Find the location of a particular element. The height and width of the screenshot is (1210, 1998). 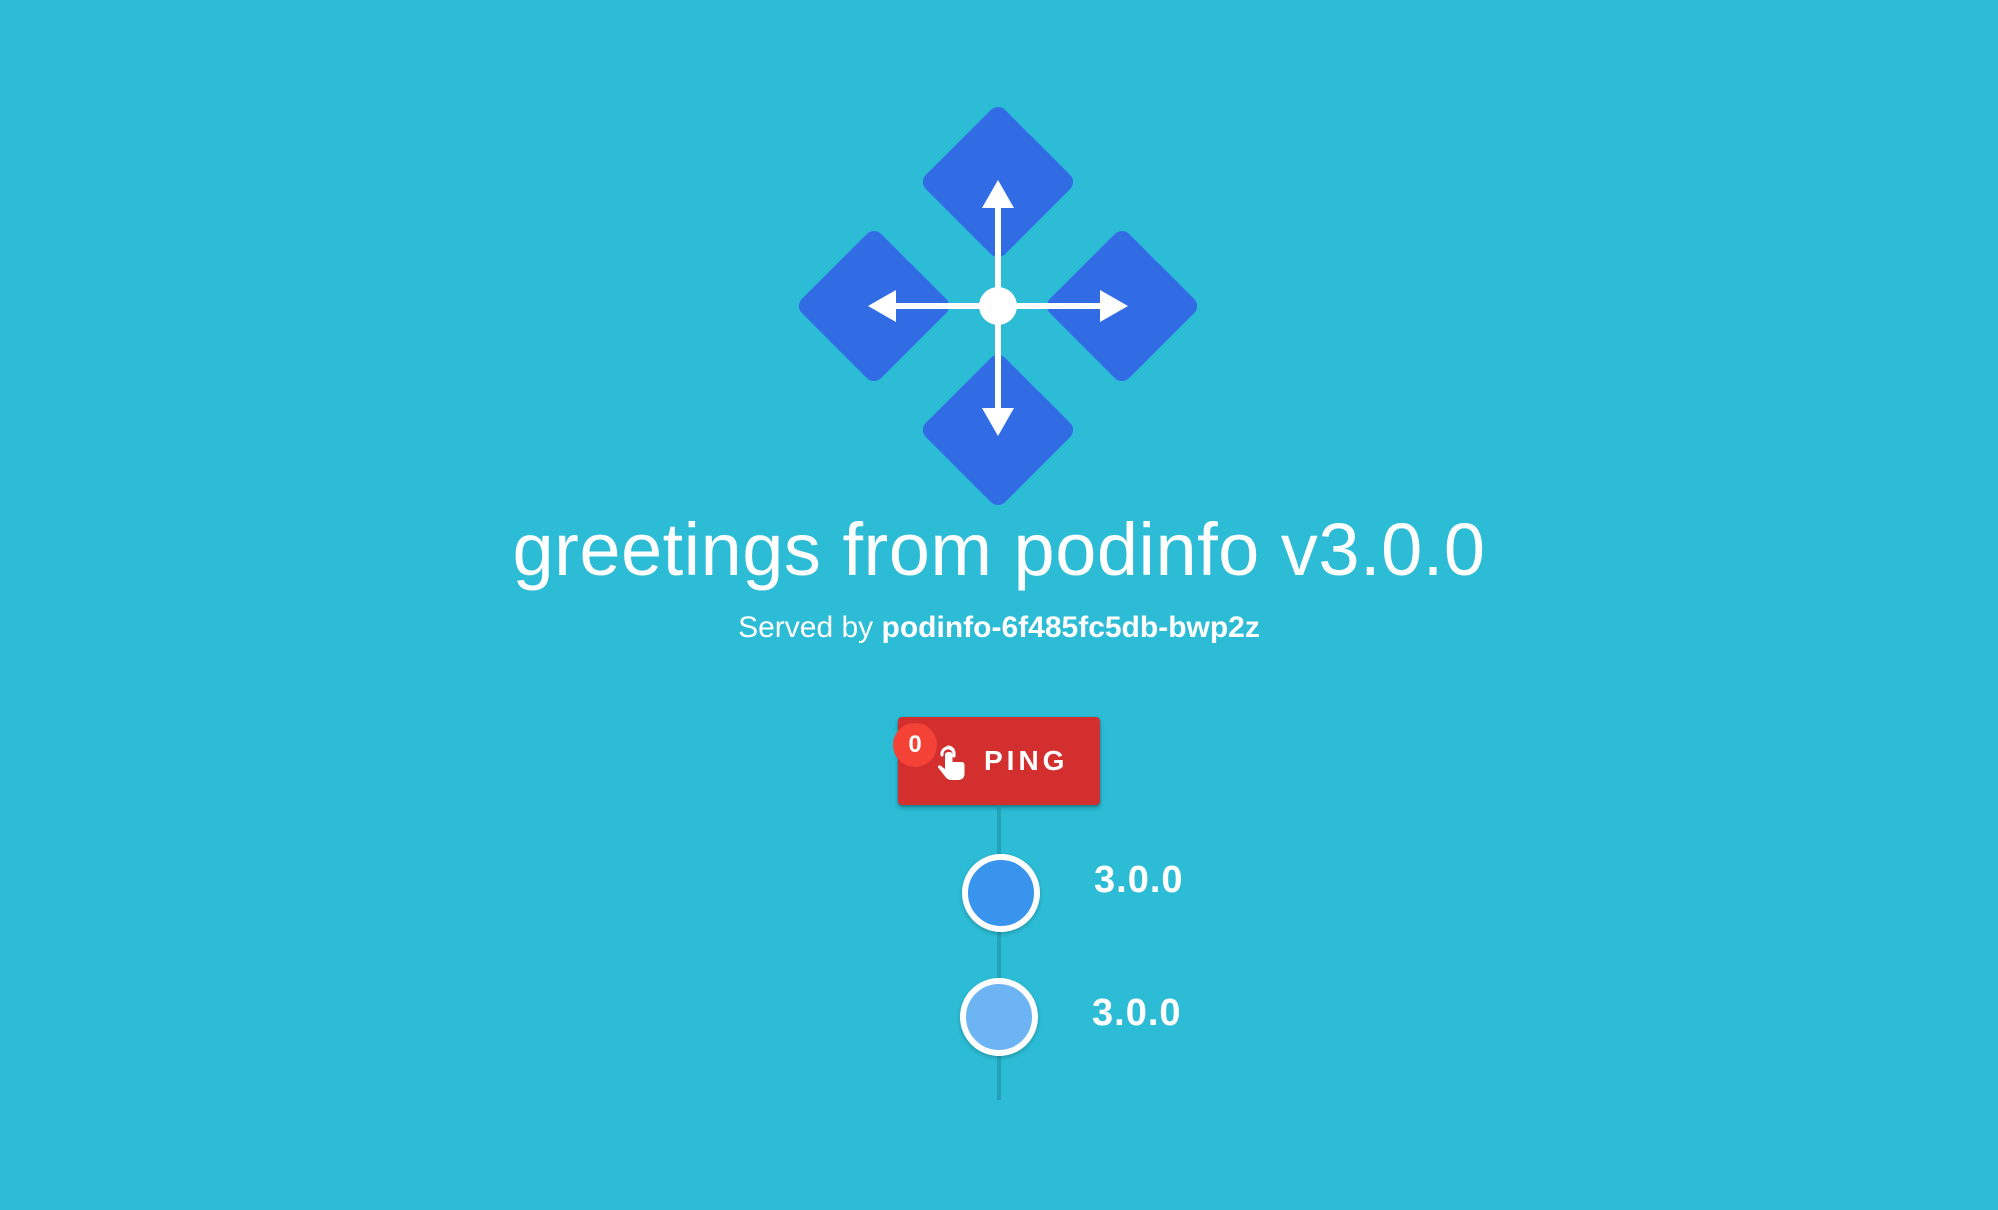

touch-app-icon is located at coordinates (951, 762).